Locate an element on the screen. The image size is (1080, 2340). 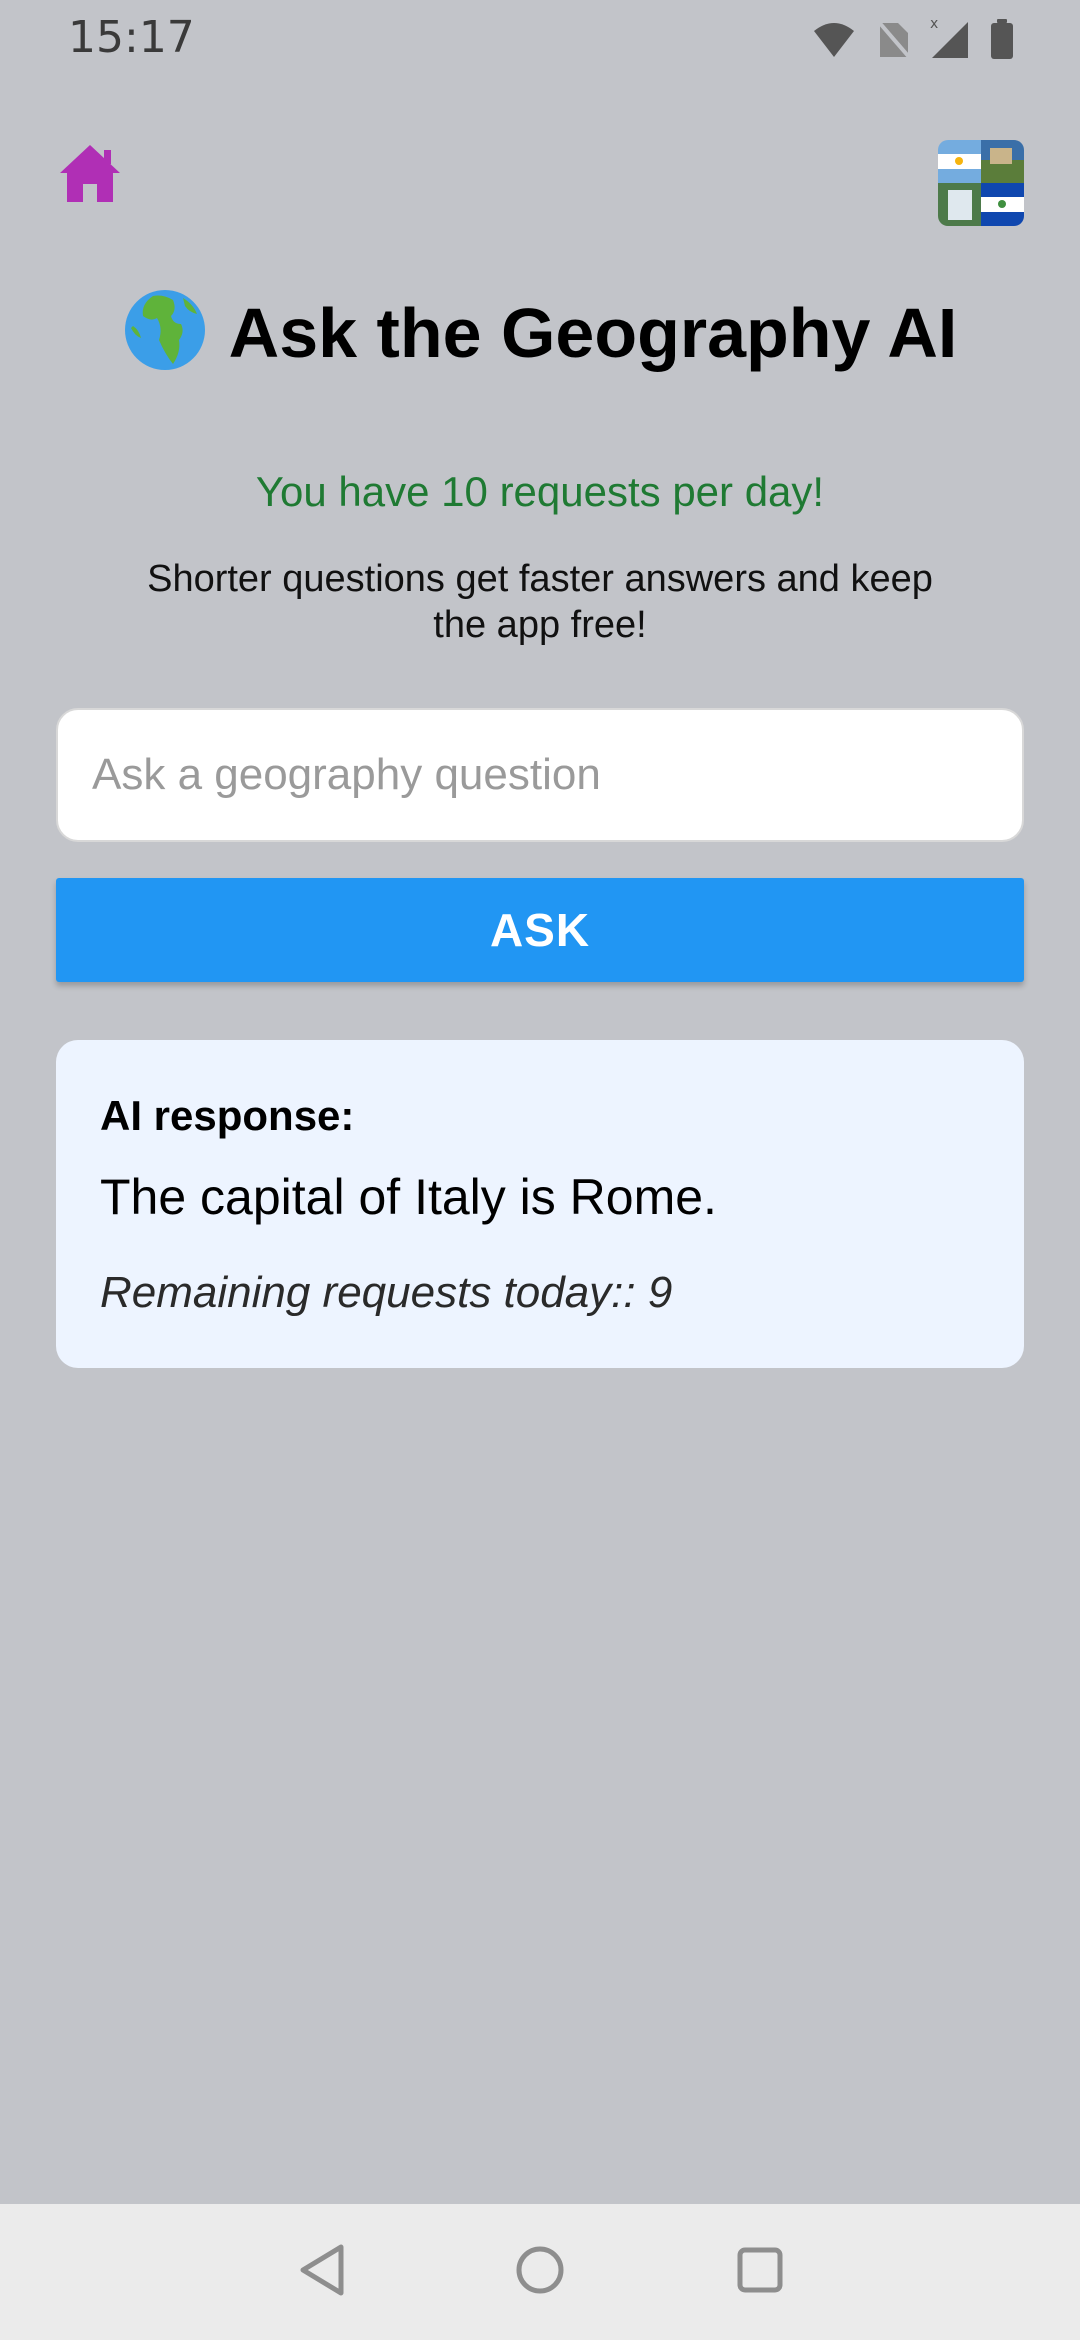
navigation-bar is located at coordinates (540, 2272).